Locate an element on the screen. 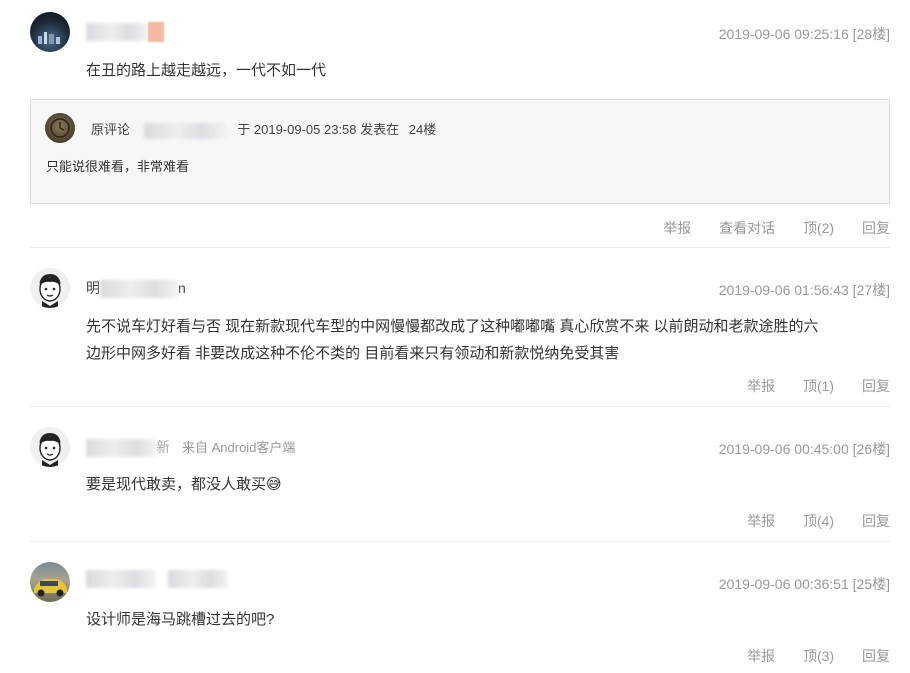 The width and height of the screenshot is (910, 673). floor-number: [28楼] is located at coordinates (871, 34).